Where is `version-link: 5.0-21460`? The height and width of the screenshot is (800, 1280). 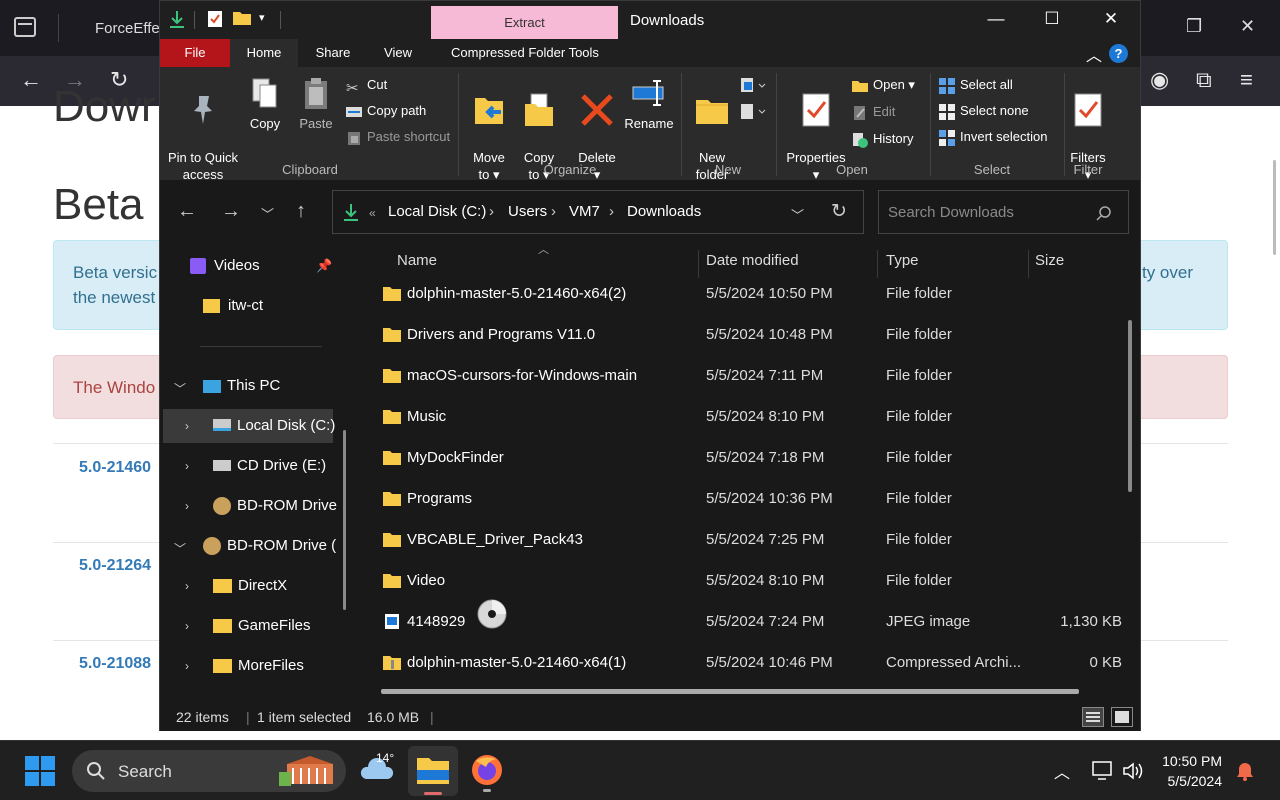 version-link: 5.0-21460 is located at coordinates (115, 468).